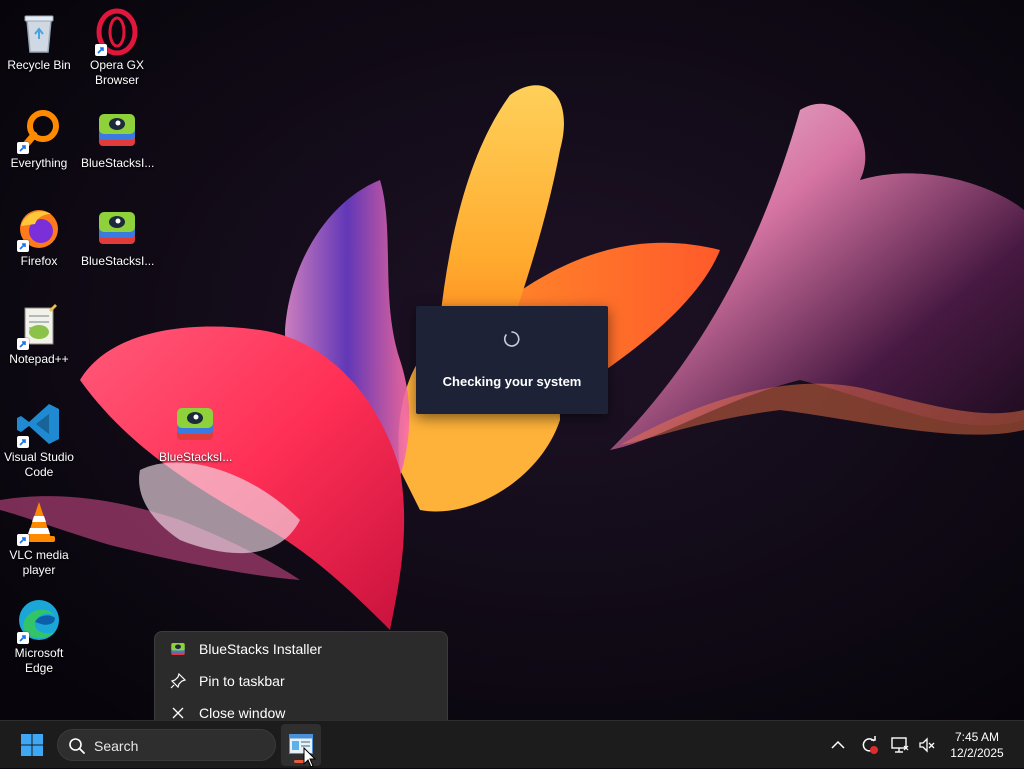  I want to click on windows-logo-icon, so click(32, 745).